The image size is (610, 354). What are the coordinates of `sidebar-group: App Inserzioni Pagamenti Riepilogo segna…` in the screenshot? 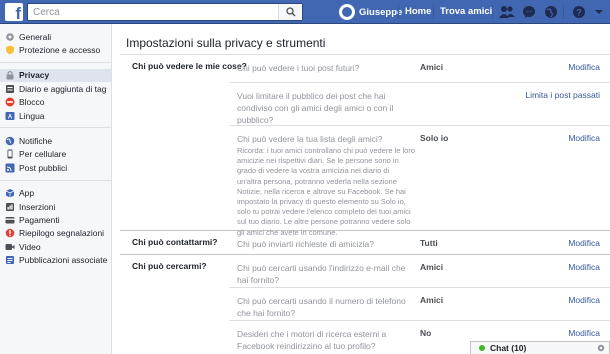 It's located at (55, 226).